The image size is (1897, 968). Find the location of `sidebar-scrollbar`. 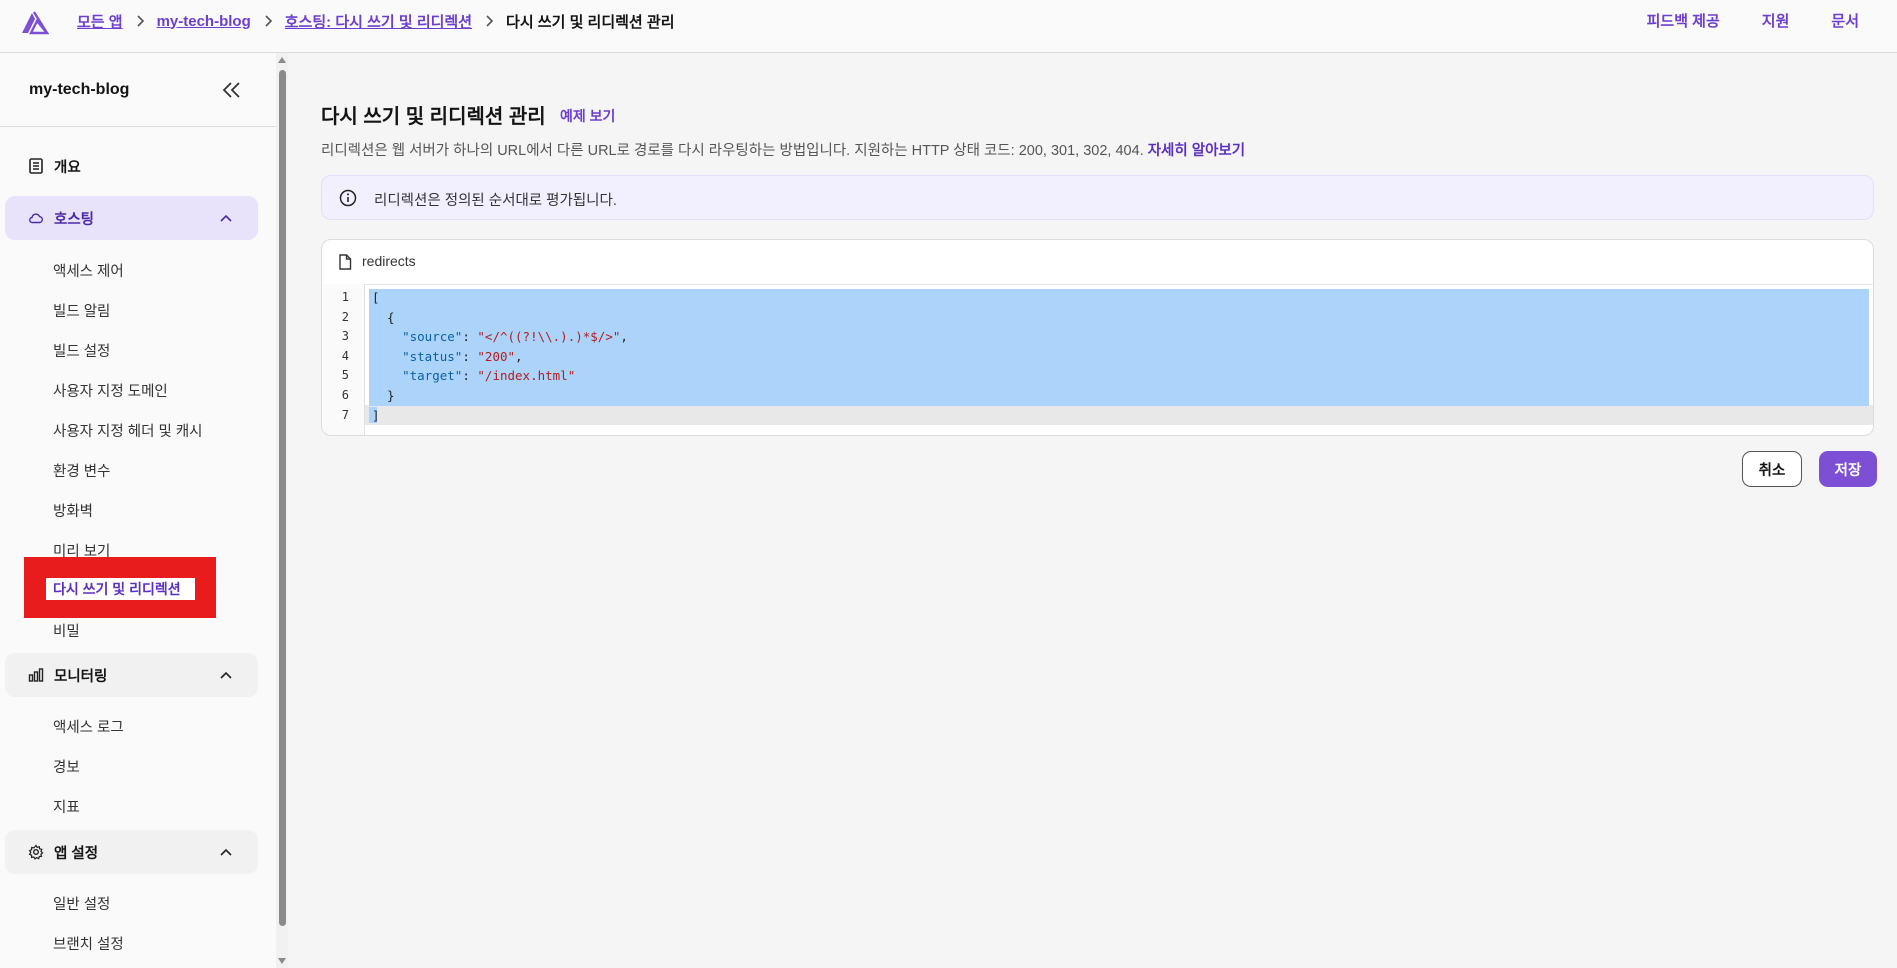

sidebar-scrollbar is located at coordinates (282, 510).